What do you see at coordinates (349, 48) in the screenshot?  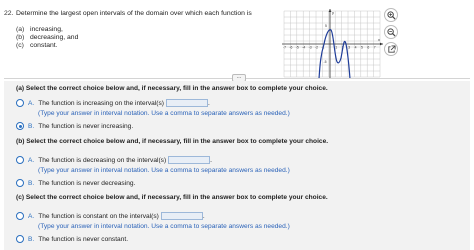 I see `x-tick-label: 3` at bounding box center [349, 48].